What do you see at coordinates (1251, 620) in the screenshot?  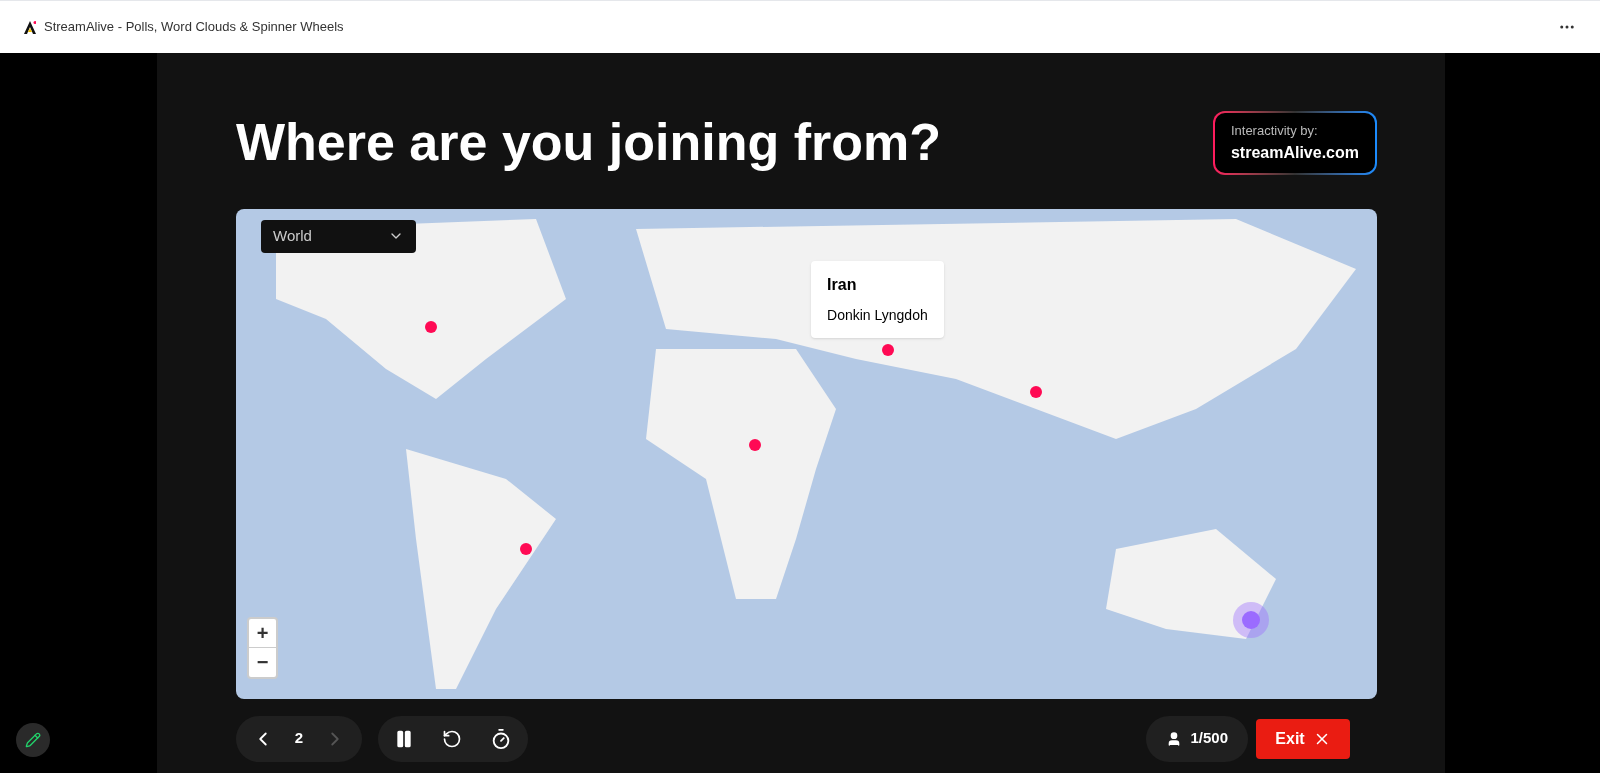 I see `highlighted-pin` at bounding box center [1251, 620].